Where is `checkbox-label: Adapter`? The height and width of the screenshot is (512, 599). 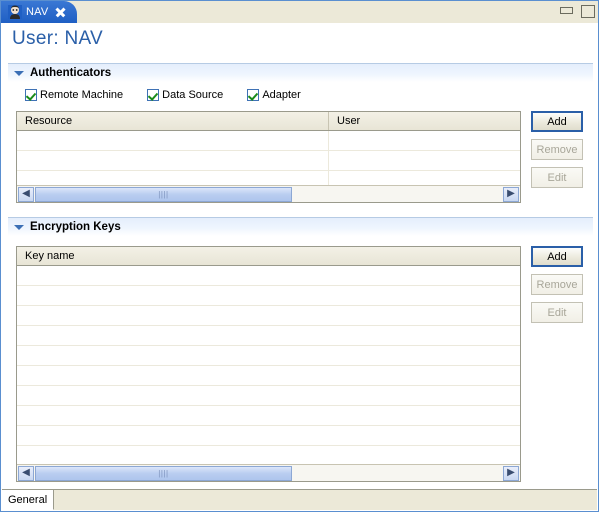
checkbox-label: Adapter is located at coordinates (281, 95).